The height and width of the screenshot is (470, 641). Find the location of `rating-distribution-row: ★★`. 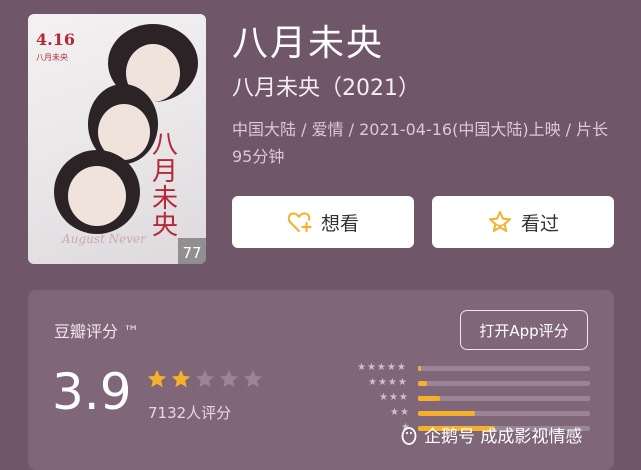

rating-distribution-row: ★★ is located at coordinates (471, 413).